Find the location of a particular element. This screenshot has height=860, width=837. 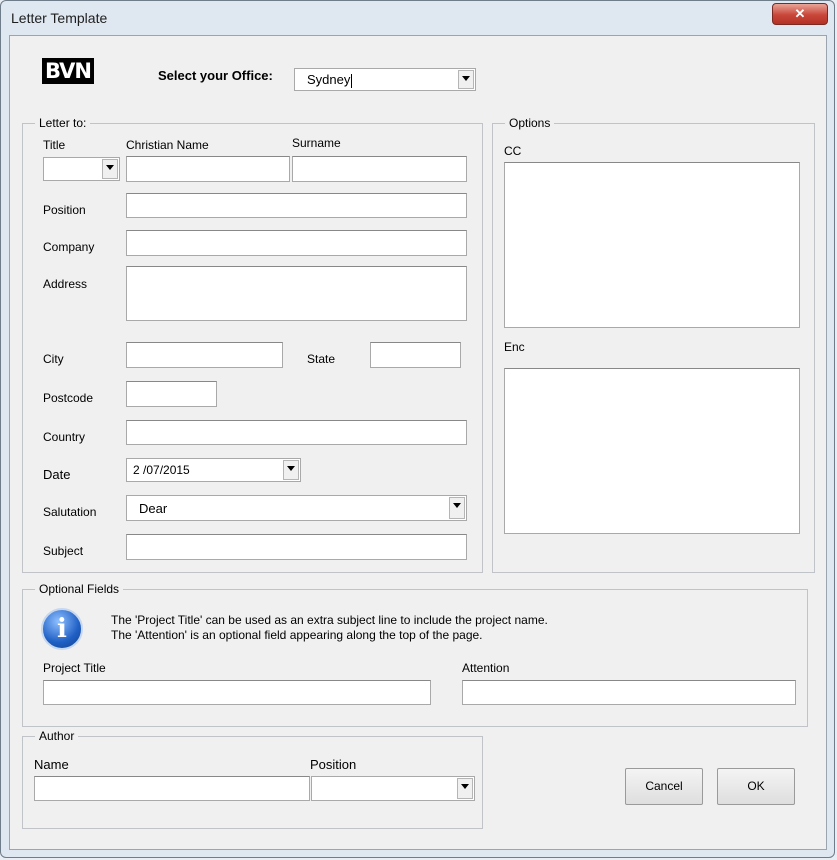

subject-label: Subject is located at coordinates (63, 551).